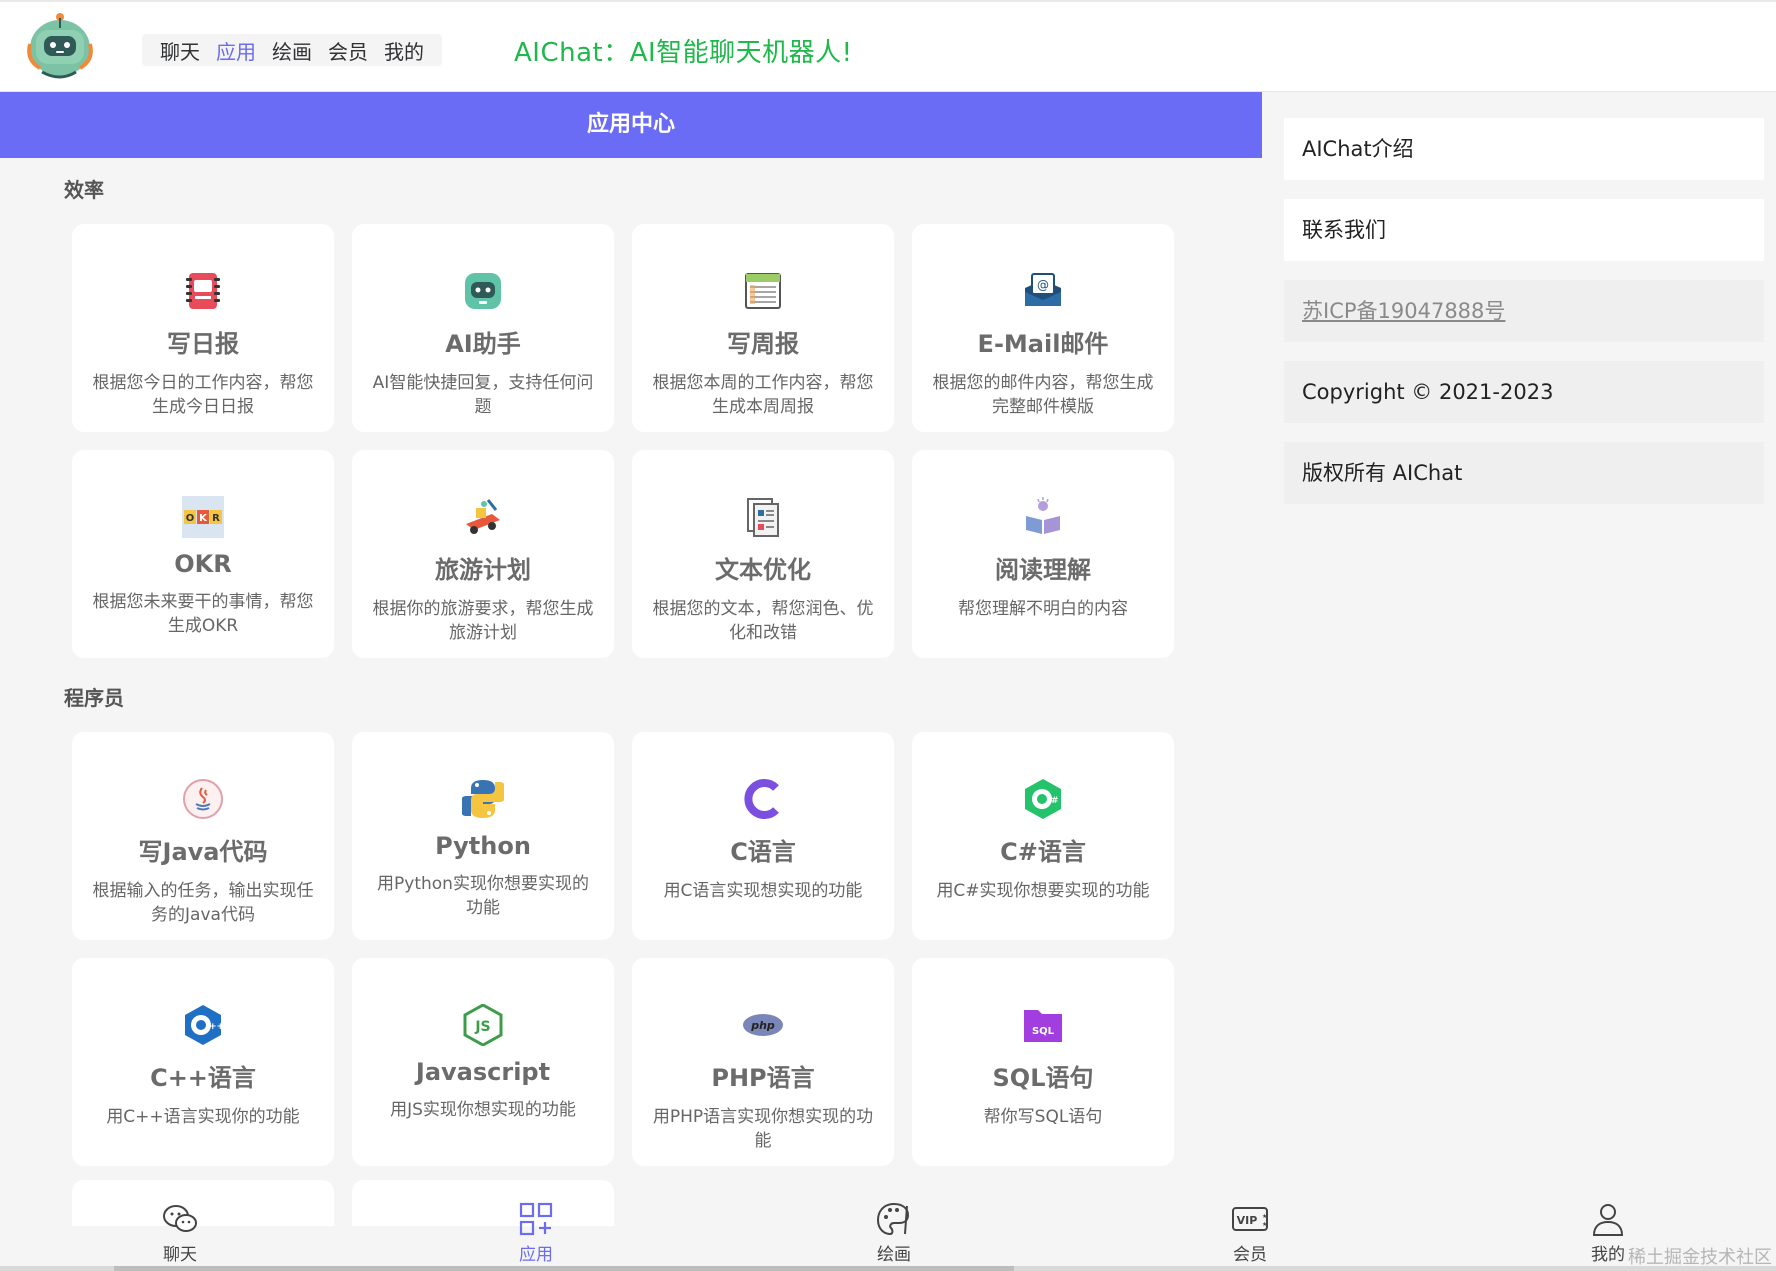  What do you see at coordinates (203, 395) in the screenshot?
I see `card-description: 根据您今日的工作内容，帮您生成今日日报` at bounding box center [203, 395].